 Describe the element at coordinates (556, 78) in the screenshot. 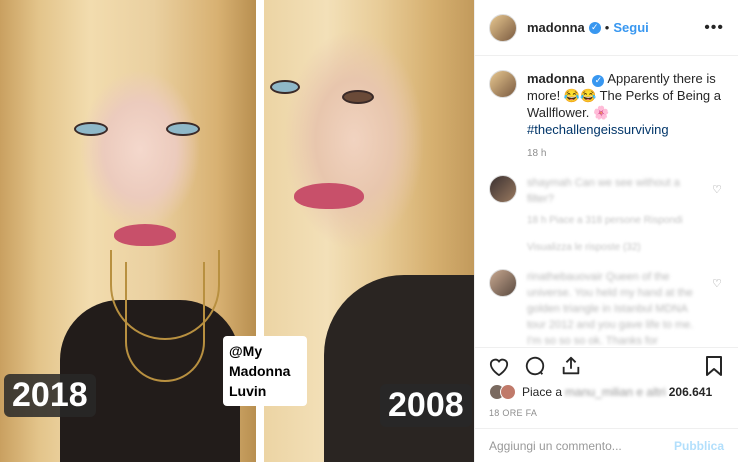

I see `caption-username: madonna` at that location.